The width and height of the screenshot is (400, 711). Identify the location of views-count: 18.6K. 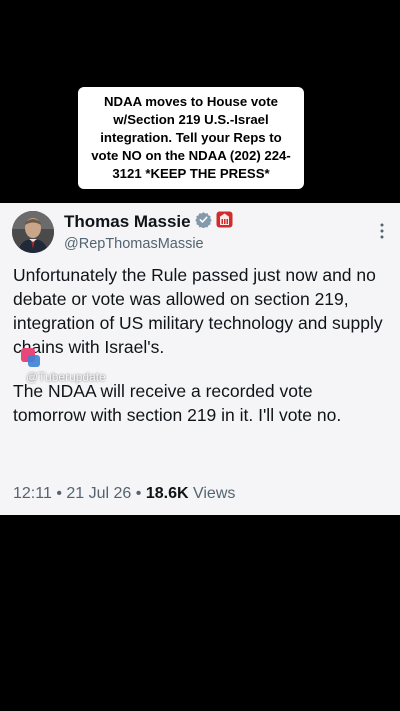
(167, 493).